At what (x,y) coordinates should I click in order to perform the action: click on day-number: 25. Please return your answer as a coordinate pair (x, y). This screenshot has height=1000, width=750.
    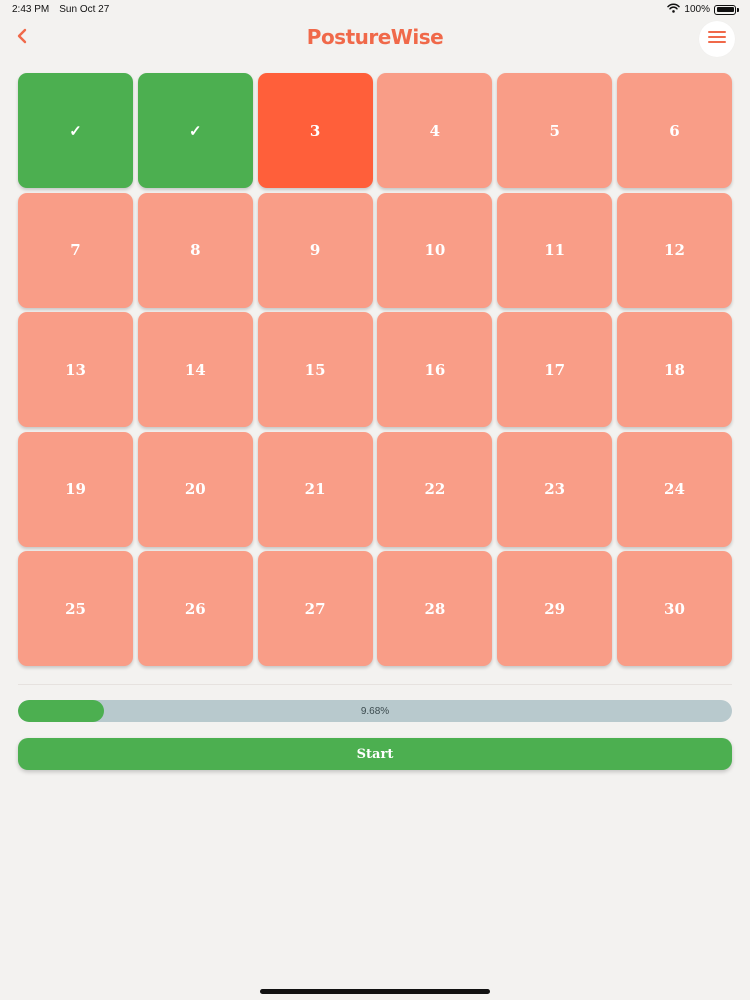
    Looking at the image, I should click on (75, 608).